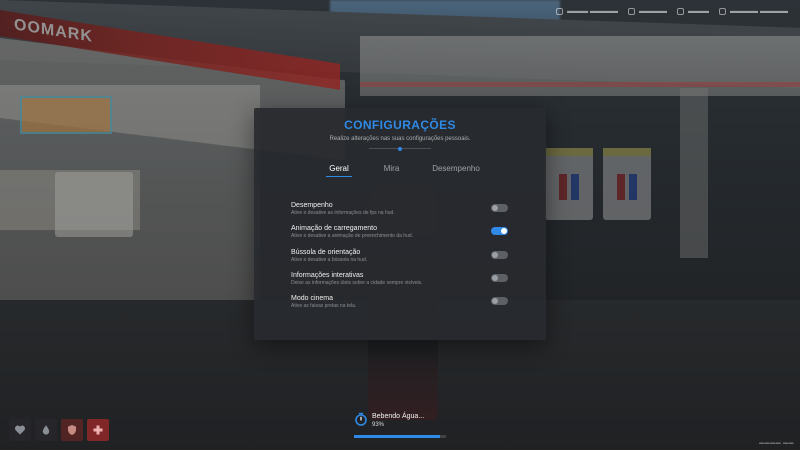 The height and width of the screenshot is (450, 800). I want to click on status-quickbar, so click(59, 430).